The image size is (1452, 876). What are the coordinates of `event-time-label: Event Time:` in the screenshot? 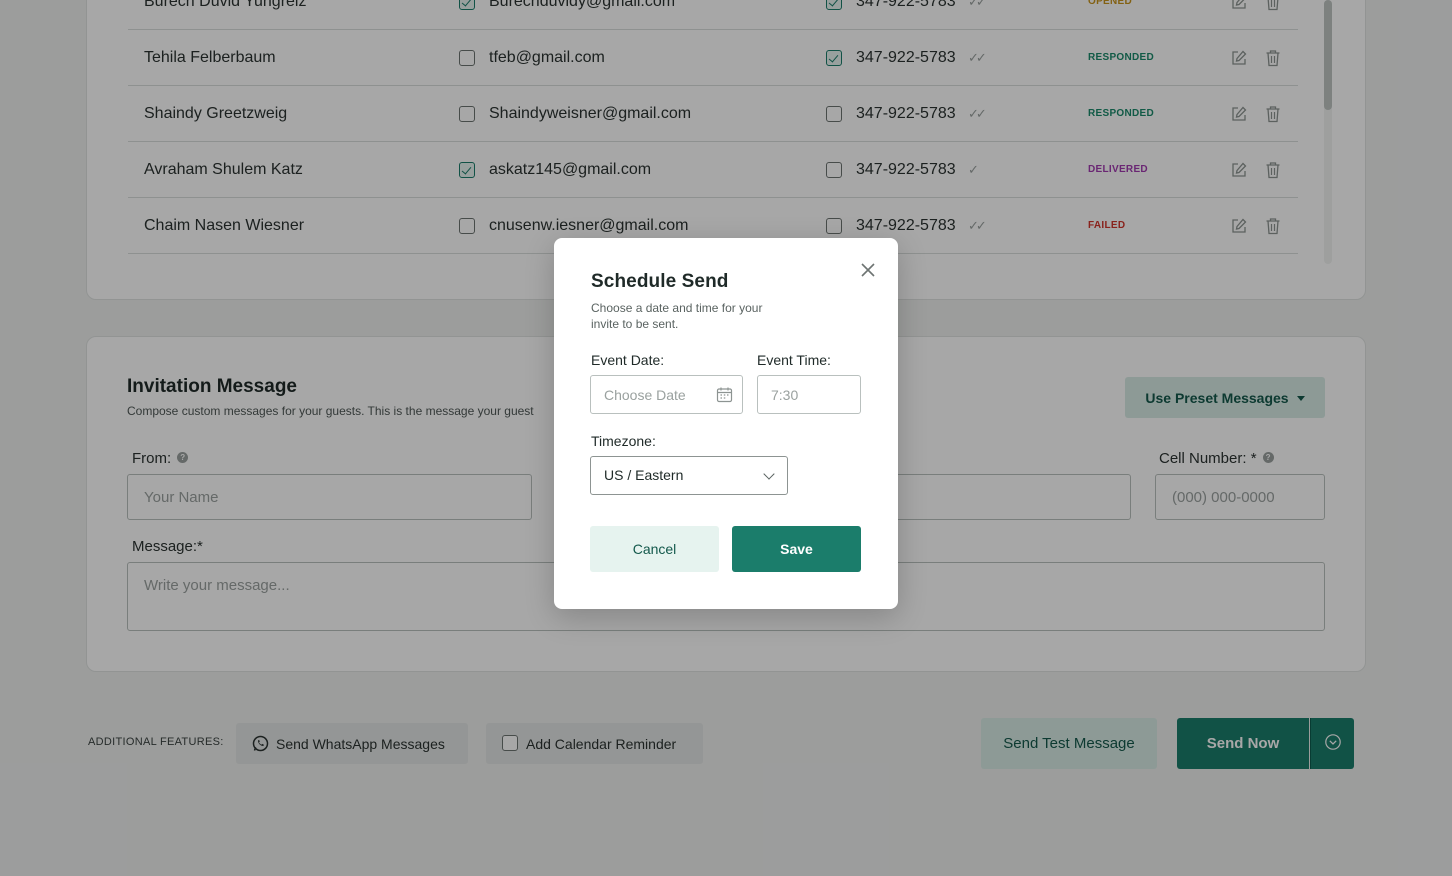 It's located at (794, 360).